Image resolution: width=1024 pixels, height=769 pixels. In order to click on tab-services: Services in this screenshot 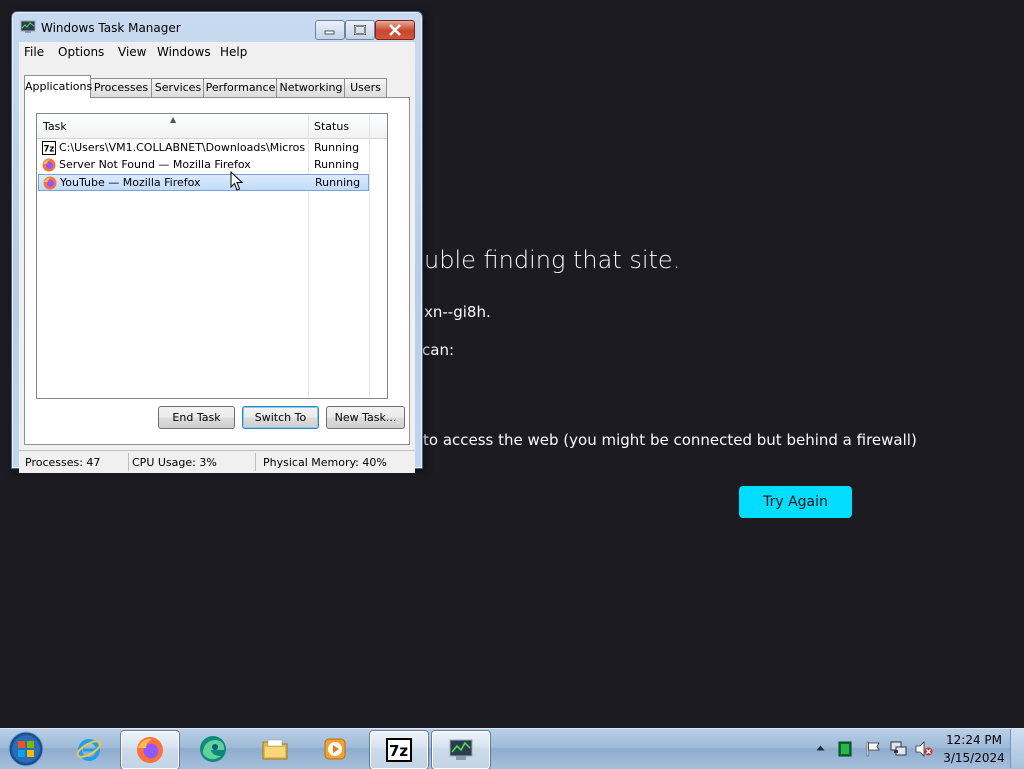, I will do `click(178, 87)`.